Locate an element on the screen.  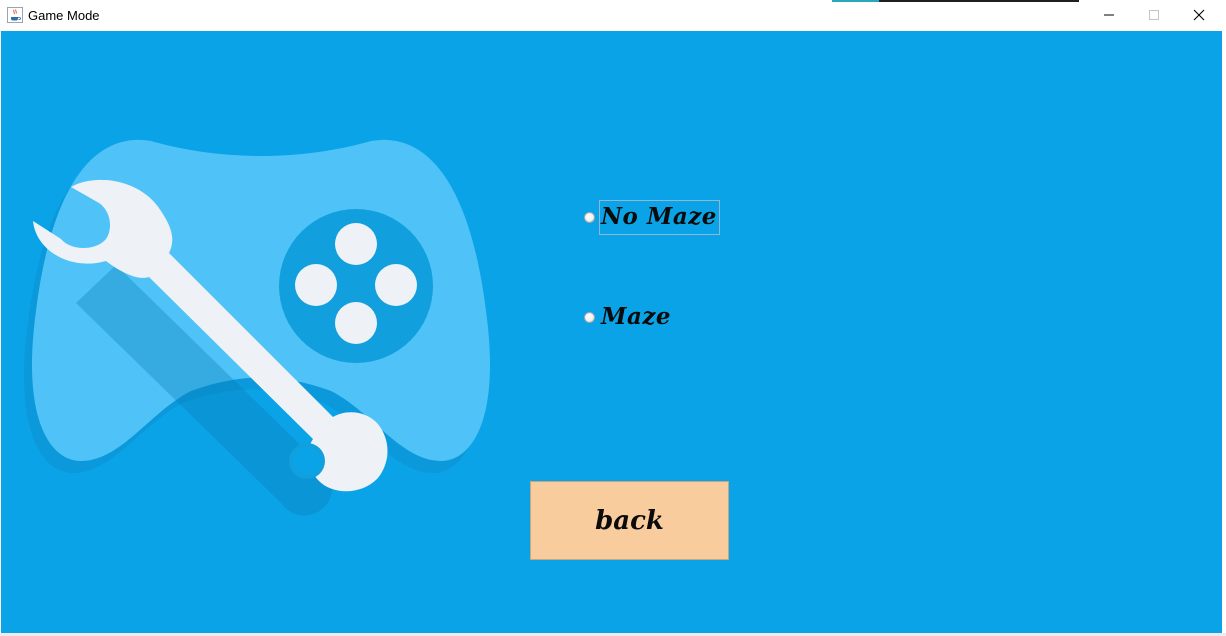
maximize-icon is located at coordinates (1154, 15).